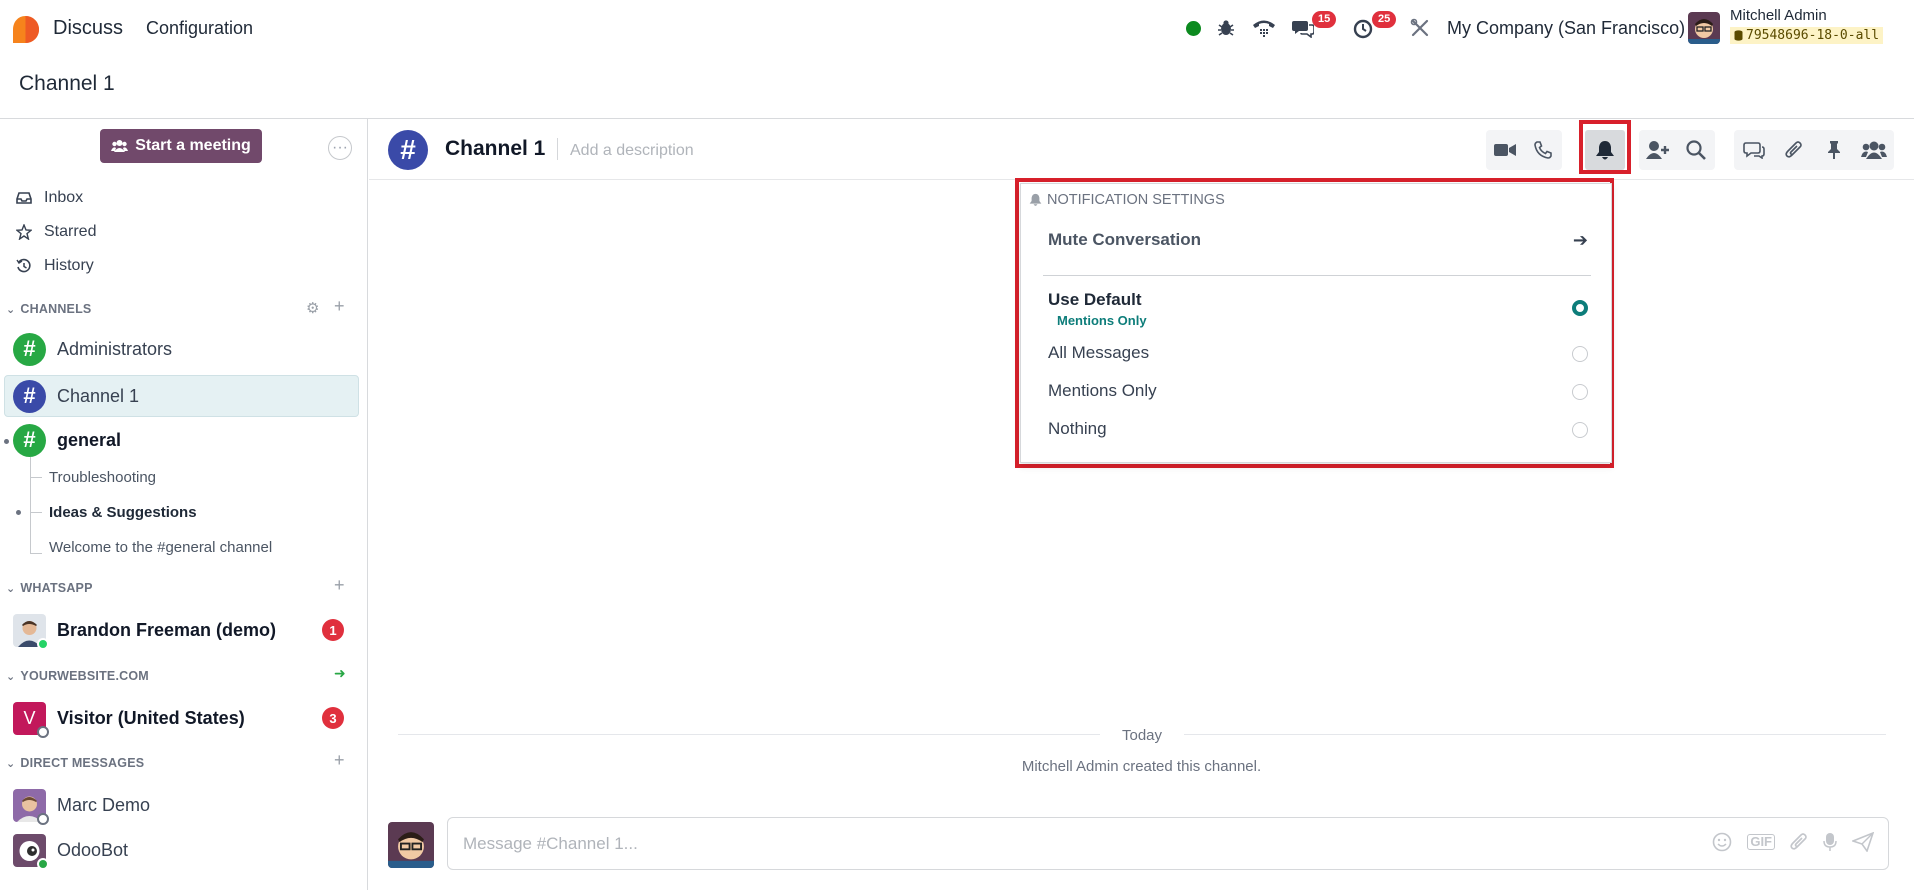 Image resolution: width=1914 pixels, height=890 pixels. I want to click on thread-name: Channel 1, so click(495, 149).